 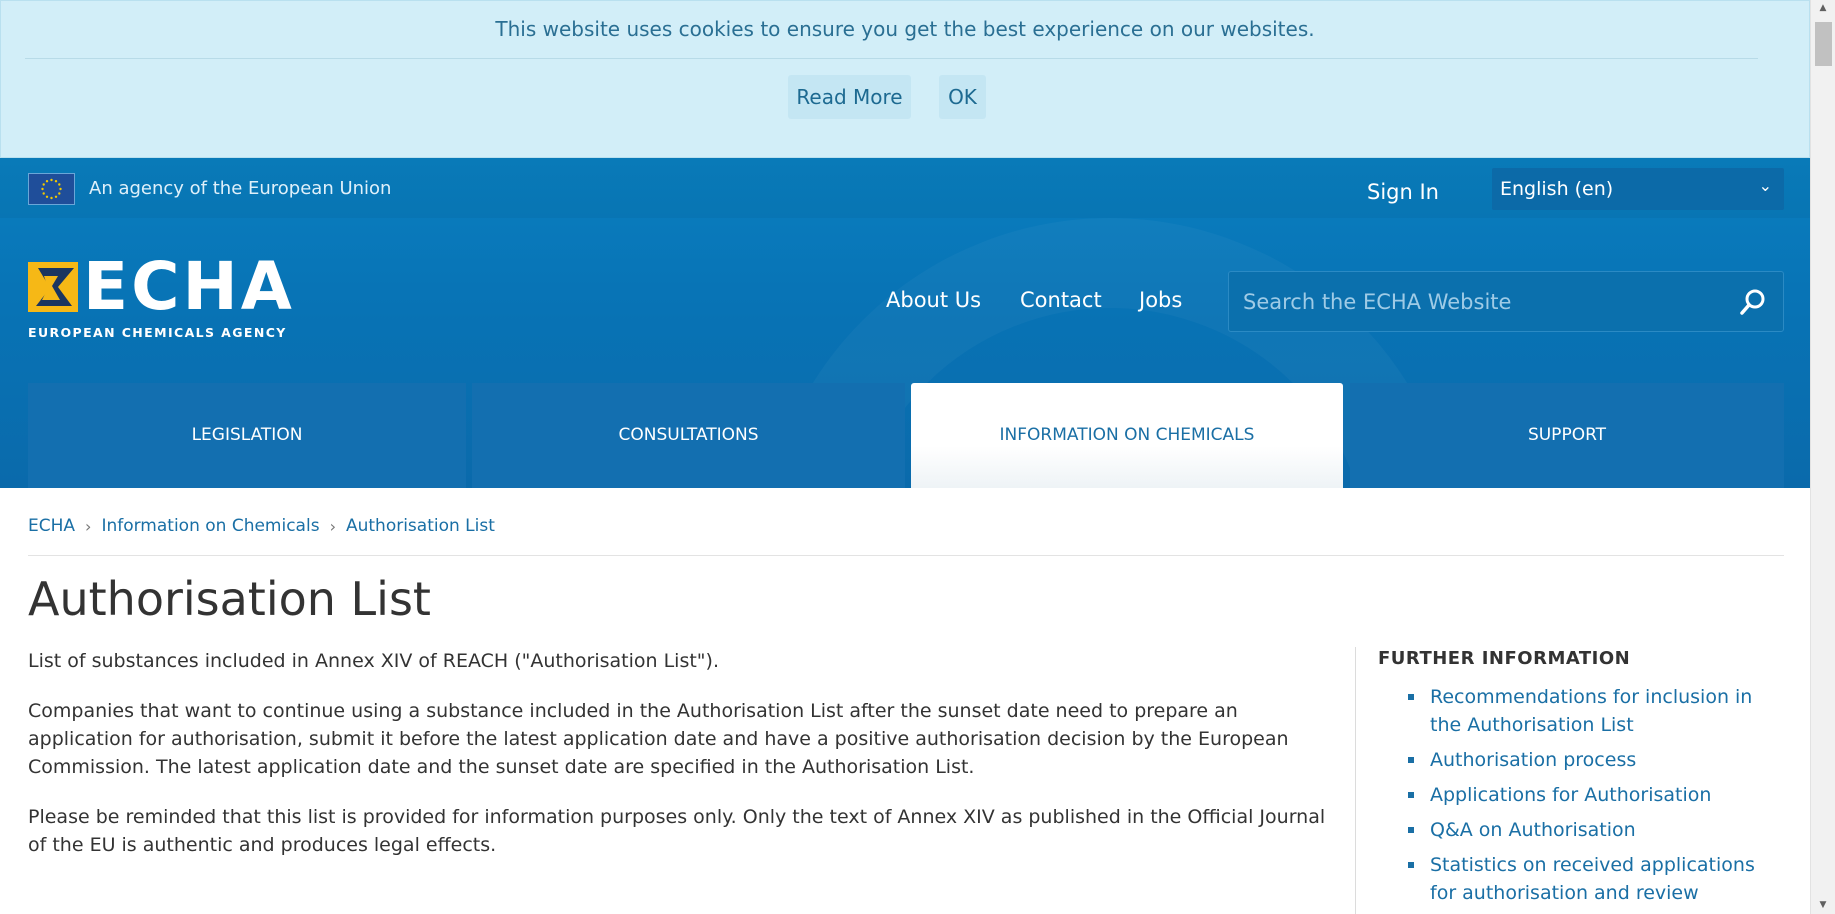 I want to click on chevron-down-icon: ⌄, so click(x=1765, y=185).